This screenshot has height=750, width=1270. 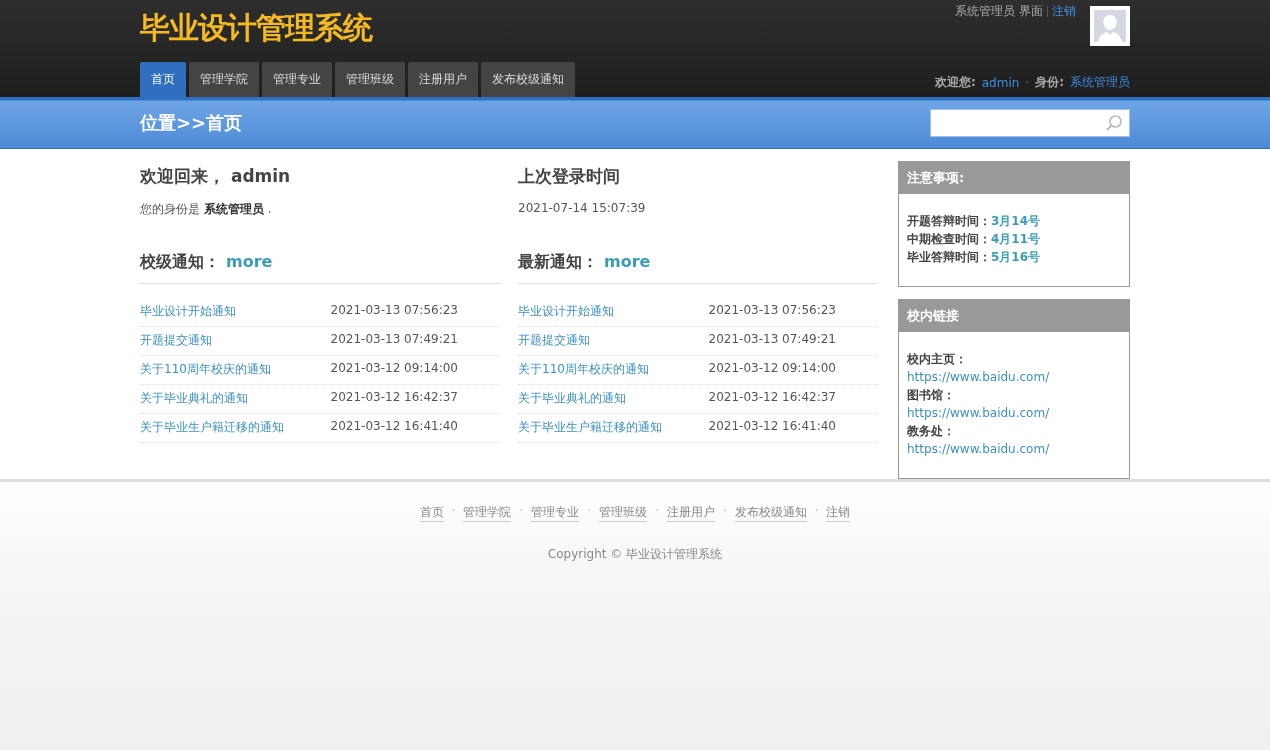 I want to click on footer-link: 管理专业, so click(x=555, y=513).